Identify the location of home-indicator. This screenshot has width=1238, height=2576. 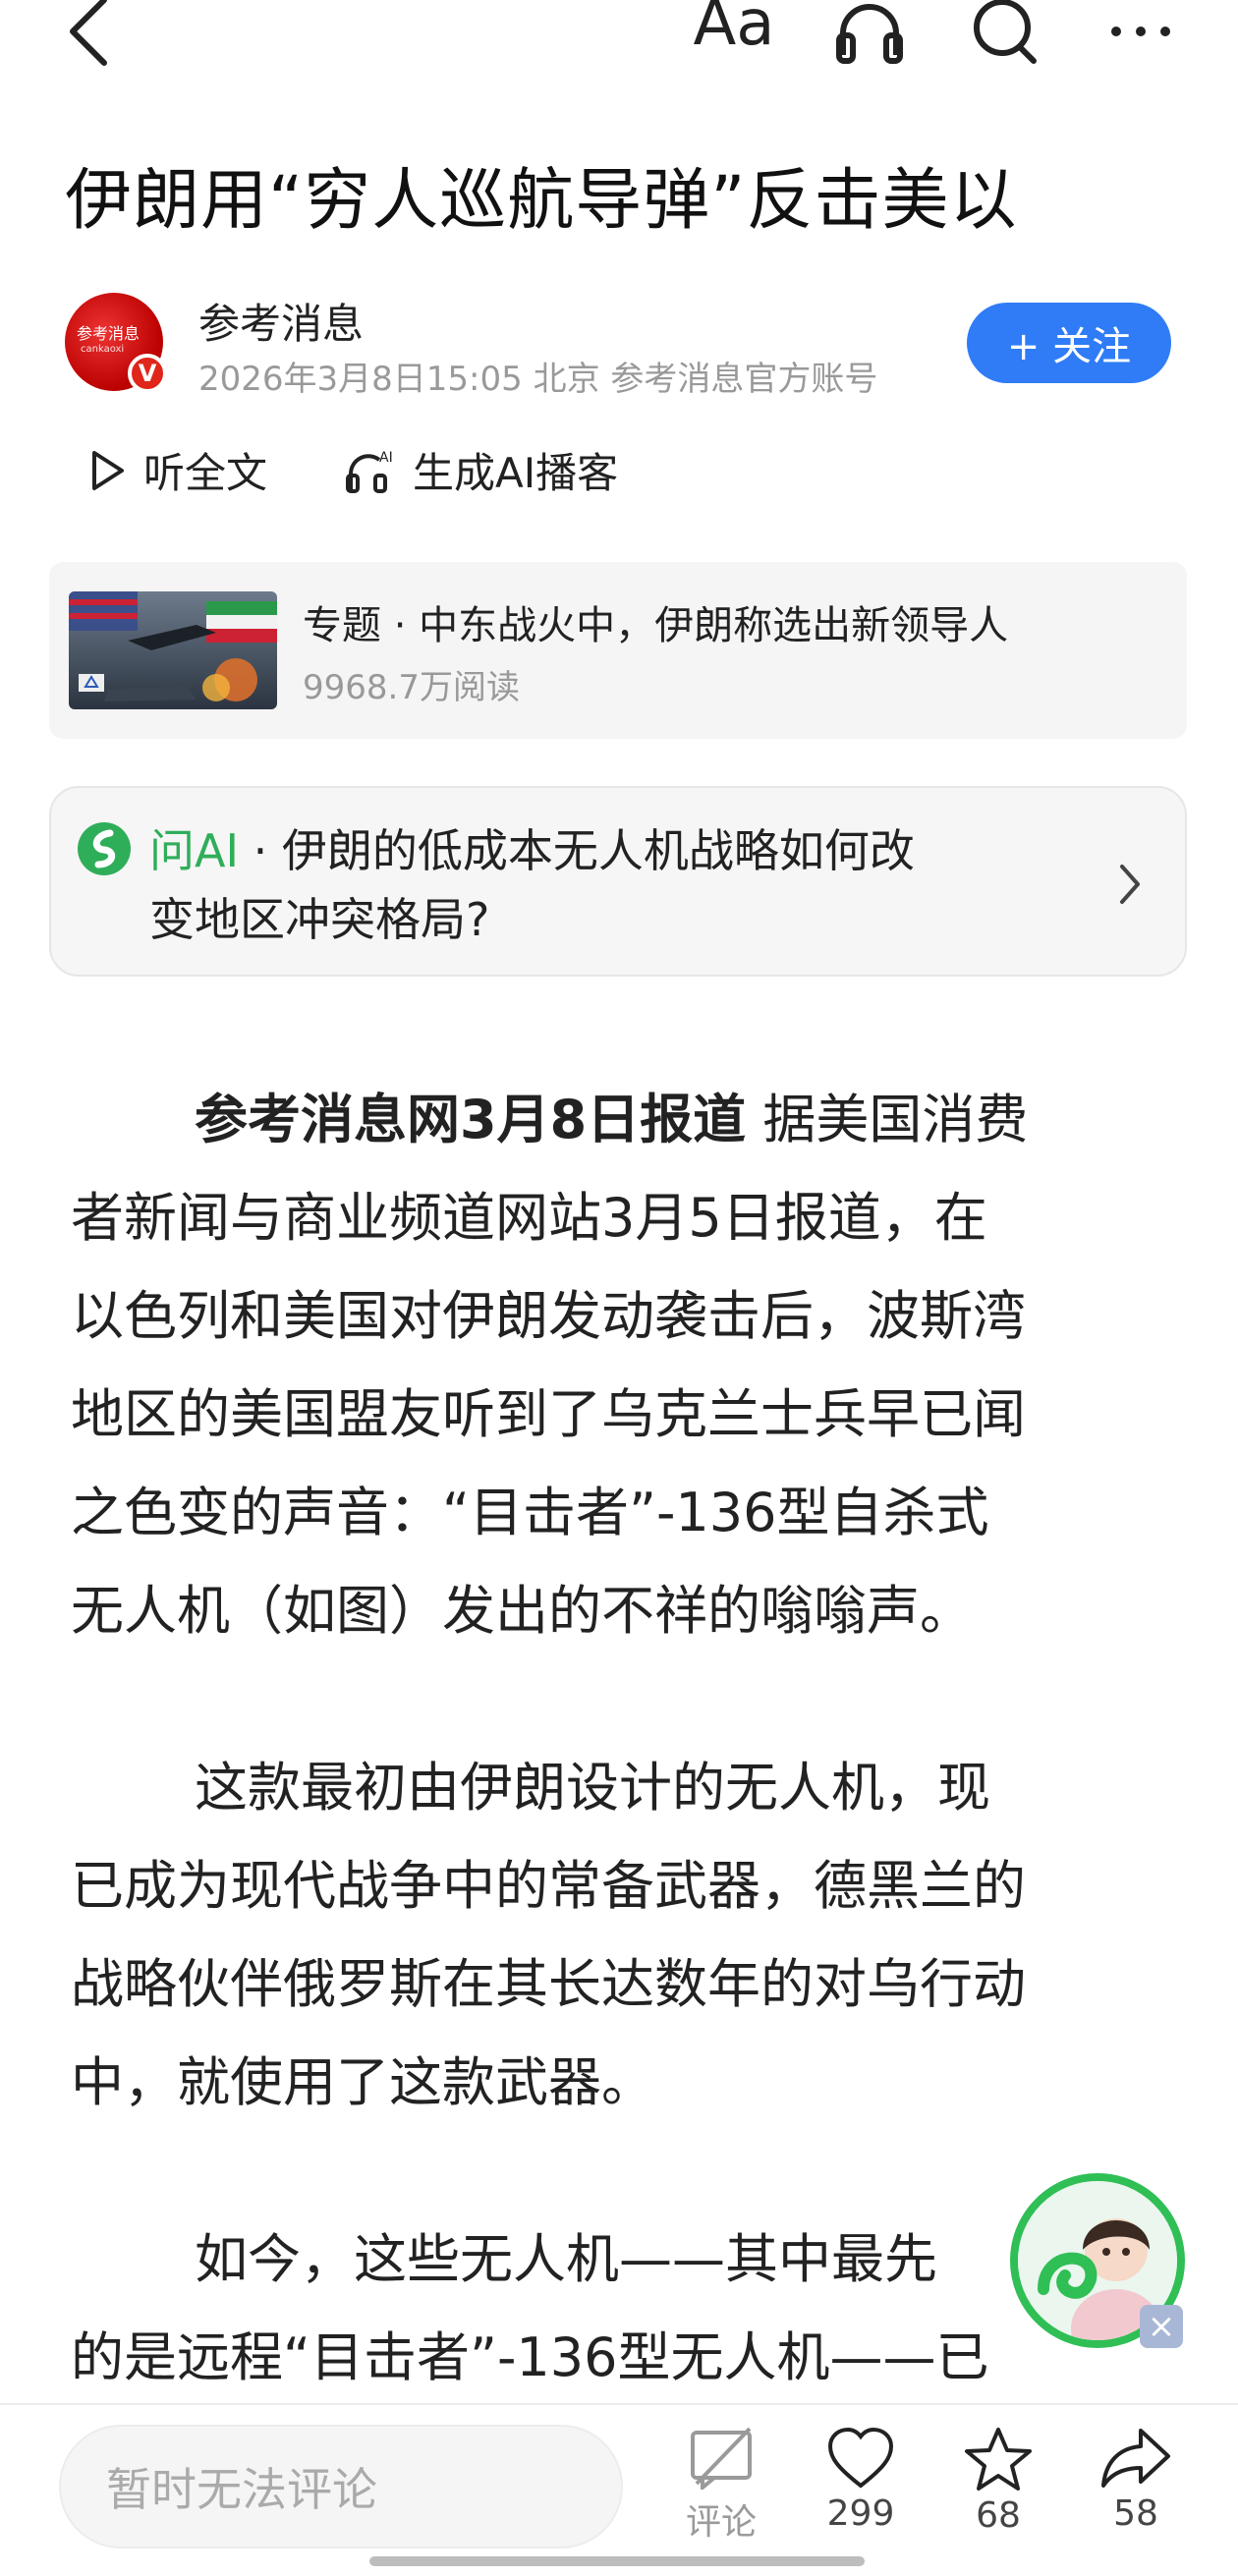
(617, 2561).